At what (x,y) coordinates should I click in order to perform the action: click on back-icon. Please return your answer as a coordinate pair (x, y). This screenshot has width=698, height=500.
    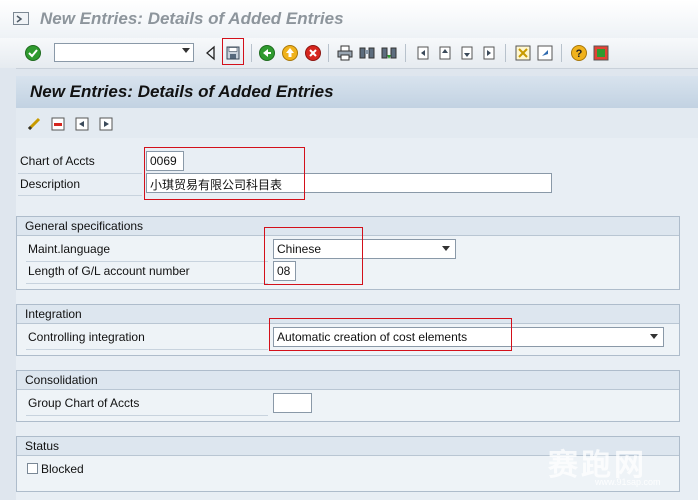
    Looking at the image, I should click on (267, 53).